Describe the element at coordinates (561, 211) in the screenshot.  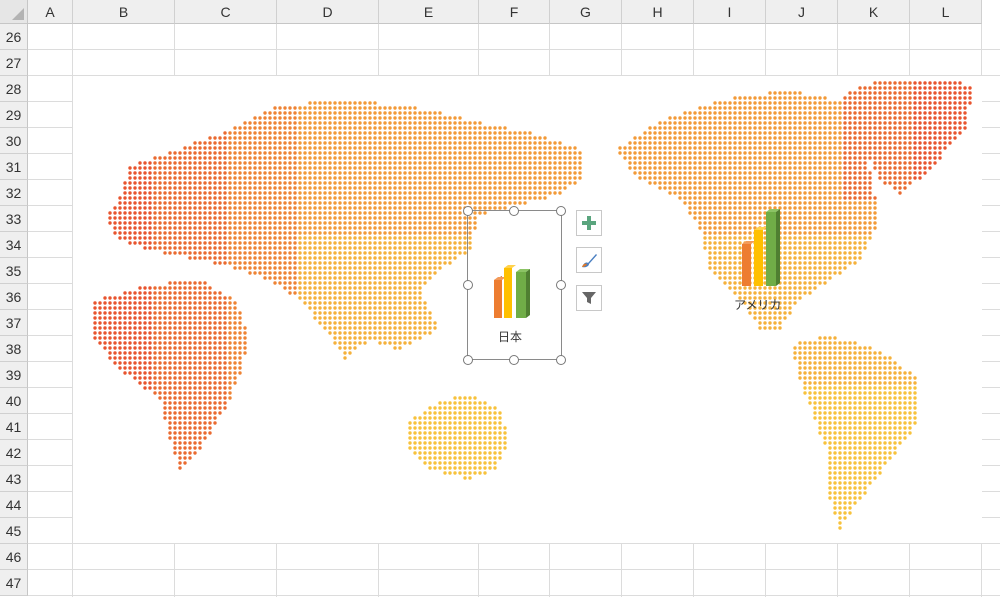
I see `resize-handle-top-right` at that location.